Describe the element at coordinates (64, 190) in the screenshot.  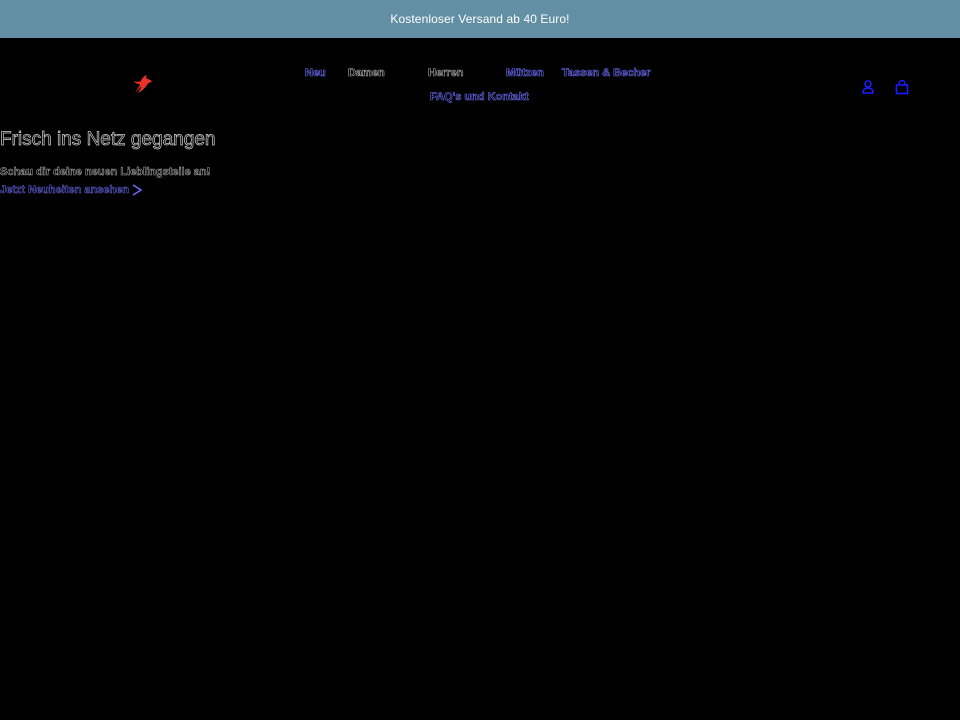
I see `hero-cta-label: Jetzt Neuheiten ansehen` at that location.